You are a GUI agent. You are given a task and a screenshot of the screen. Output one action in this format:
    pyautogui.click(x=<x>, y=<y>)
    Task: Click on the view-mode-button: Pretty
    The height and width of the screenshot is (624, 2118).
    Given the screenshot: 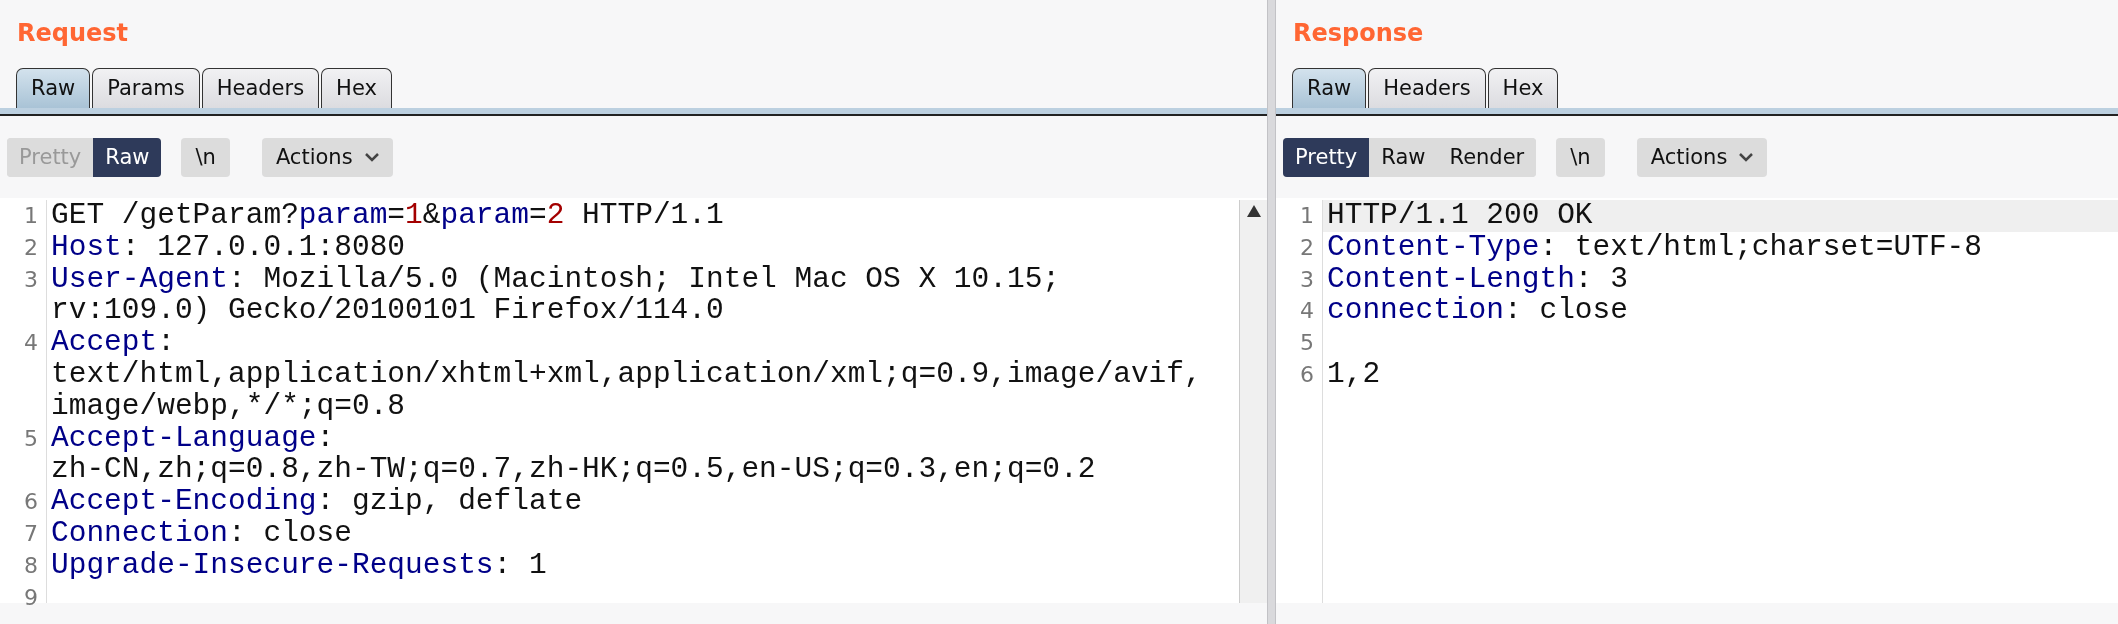 What is the action you would take?
    pyautogui.click(x=1326, y=157)
    